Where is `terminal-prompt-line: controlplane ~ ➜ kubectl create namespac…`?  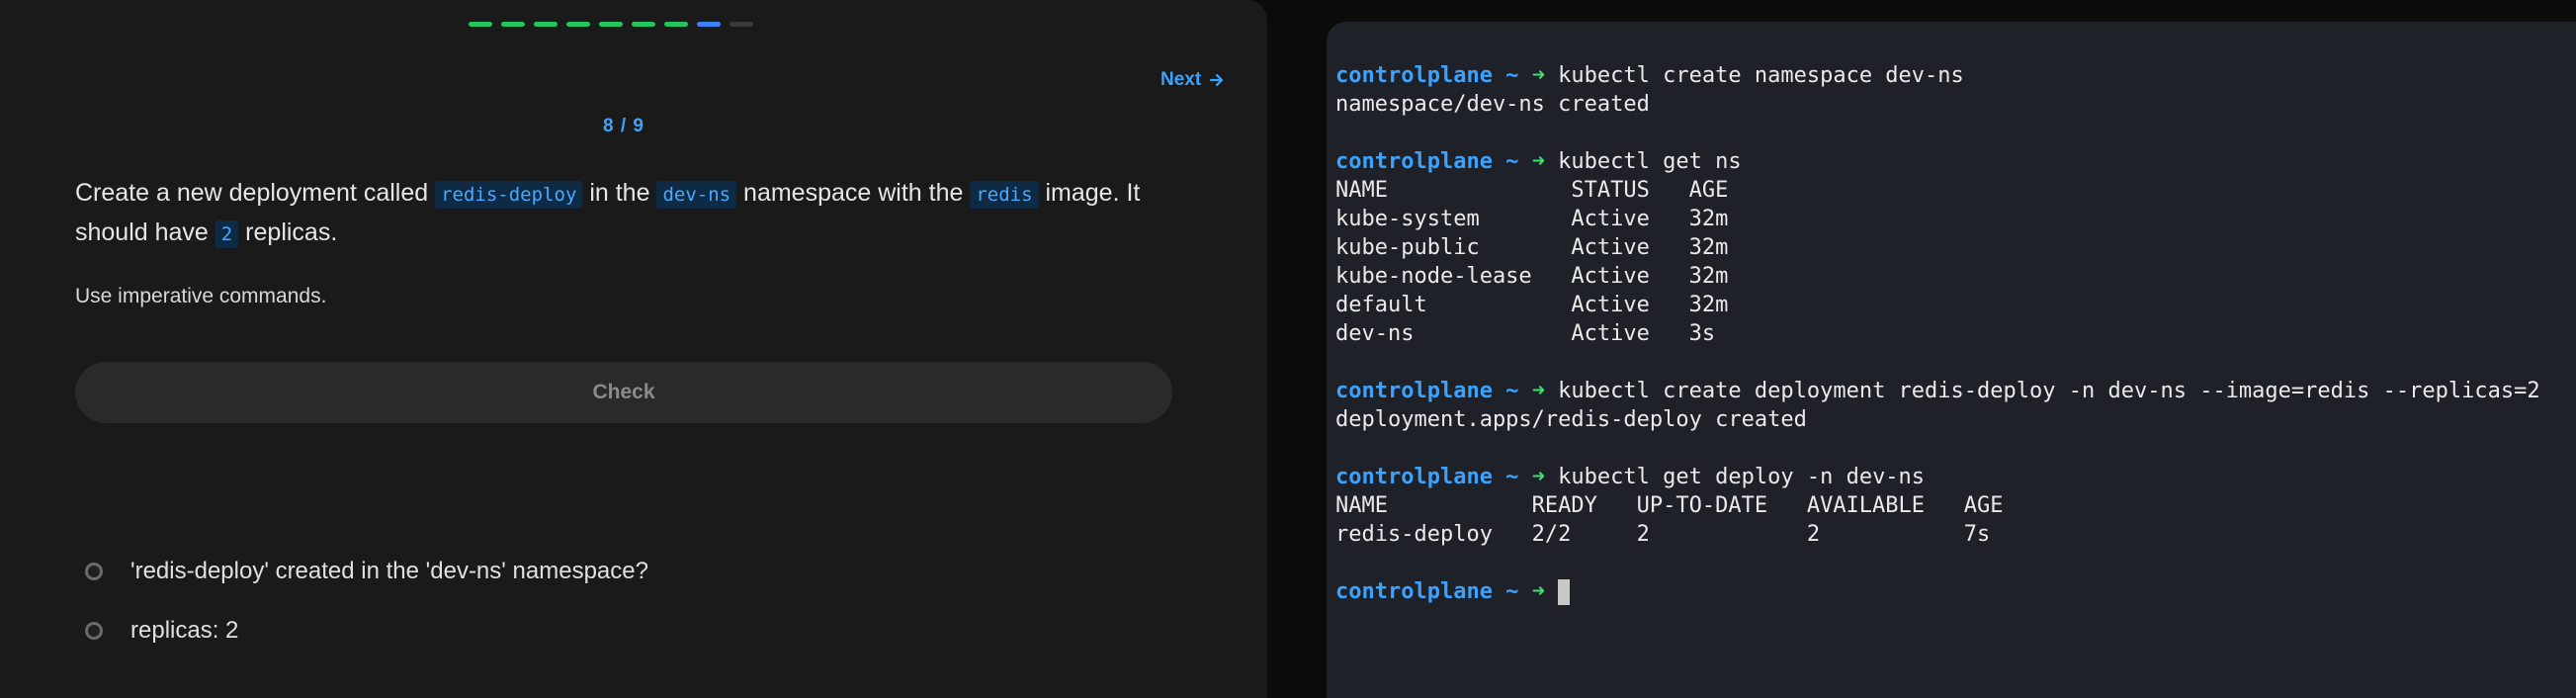 terminal-prompt-line: controlplane ~ ➜ kubectl create namespac… is located at coordinates (1937, 75).